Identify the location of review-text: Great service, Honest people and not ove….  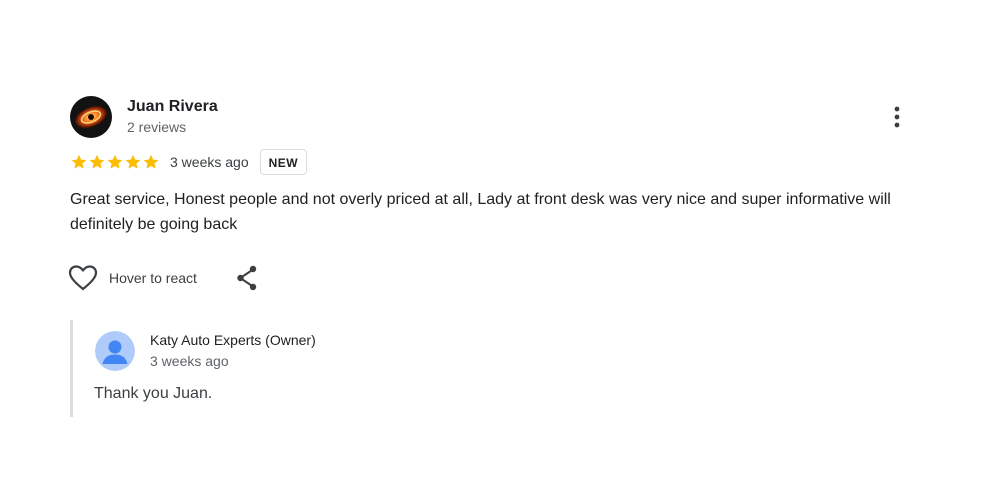
(480, 212).